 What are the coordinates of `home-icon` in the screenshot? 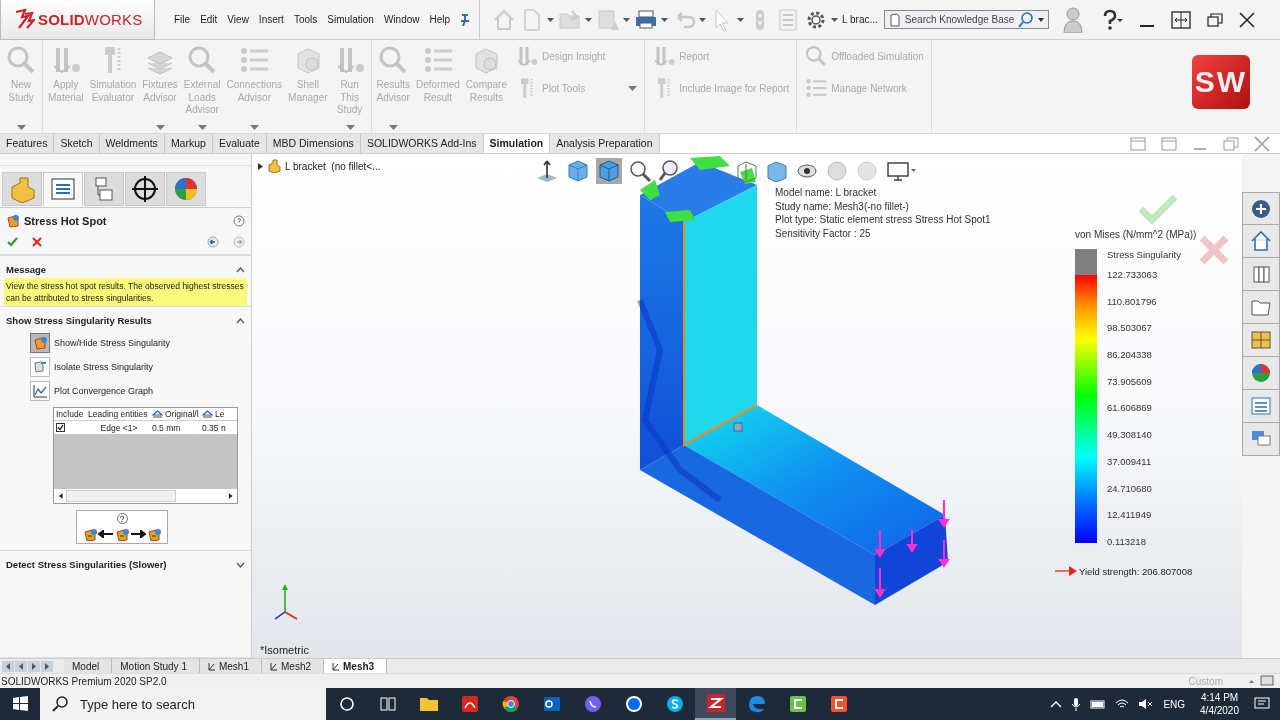 It's located at (1261, 241).